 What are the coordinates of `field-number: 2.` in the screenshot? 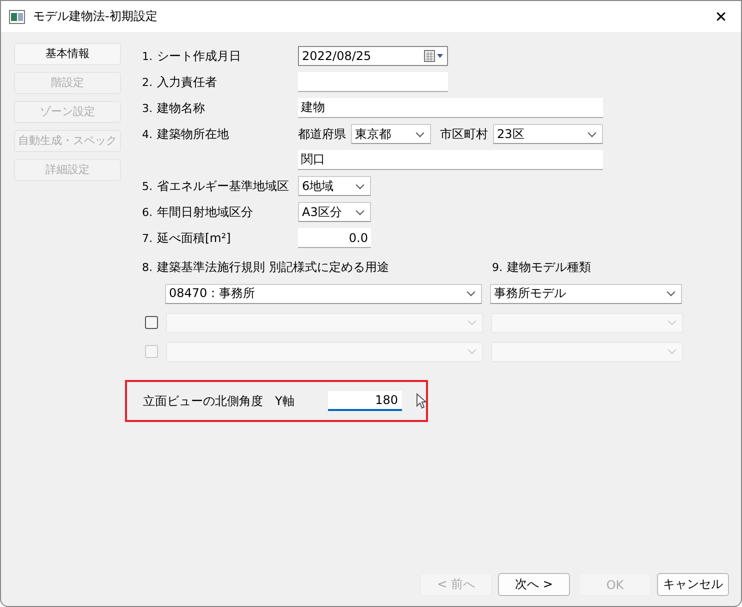 It's located at (148, 82).